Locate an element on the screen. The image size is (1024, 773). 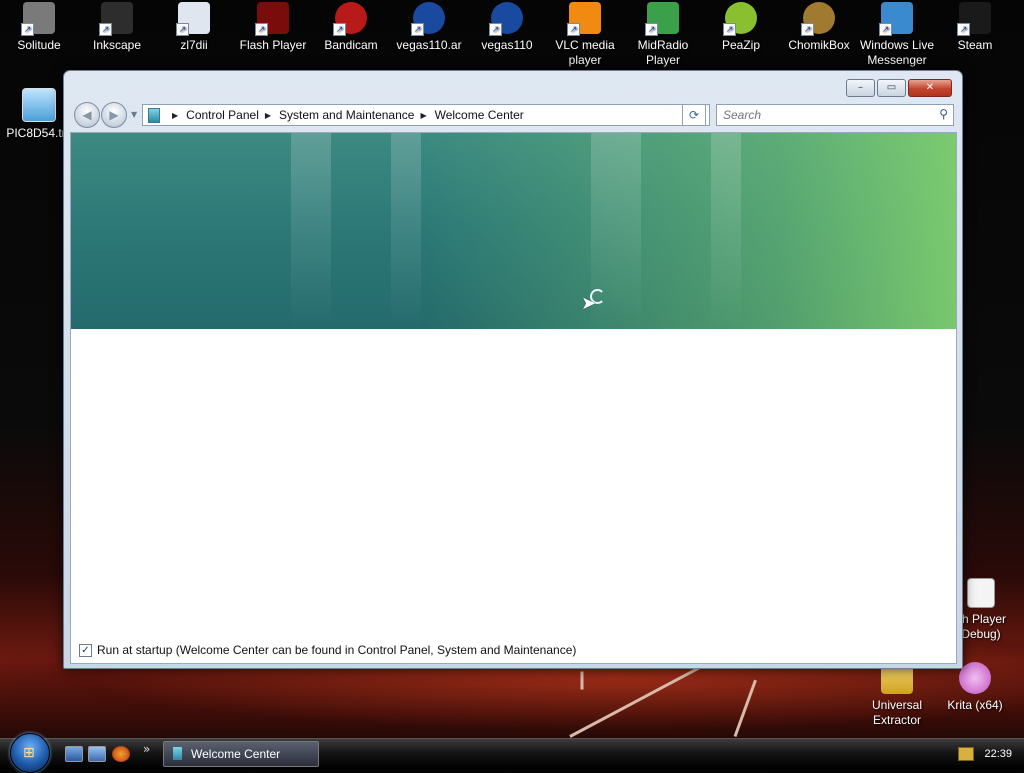
desktop-icon-vlc-media-player: ↗ VLC media player is located at coordinates (585, 35).